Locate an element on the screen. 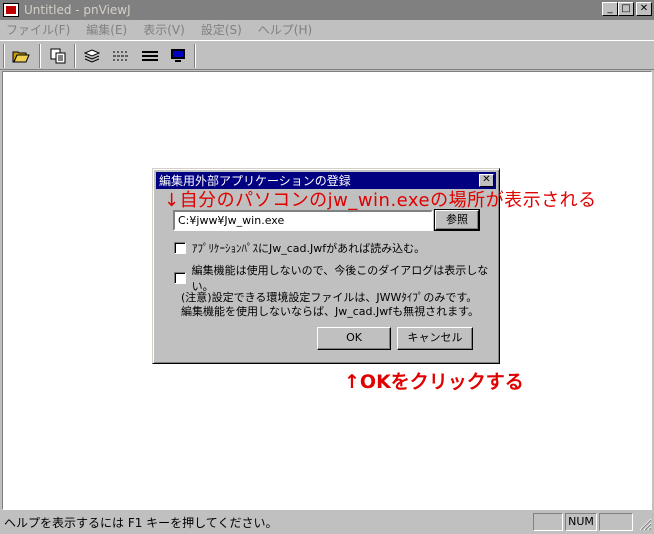 Image resolution: width=654 pixels, height=534 pixels. annotation-path-shown: ↓自分のパソコンのjw_win.exeの場所が表示される is located at coordinates (380, 199).